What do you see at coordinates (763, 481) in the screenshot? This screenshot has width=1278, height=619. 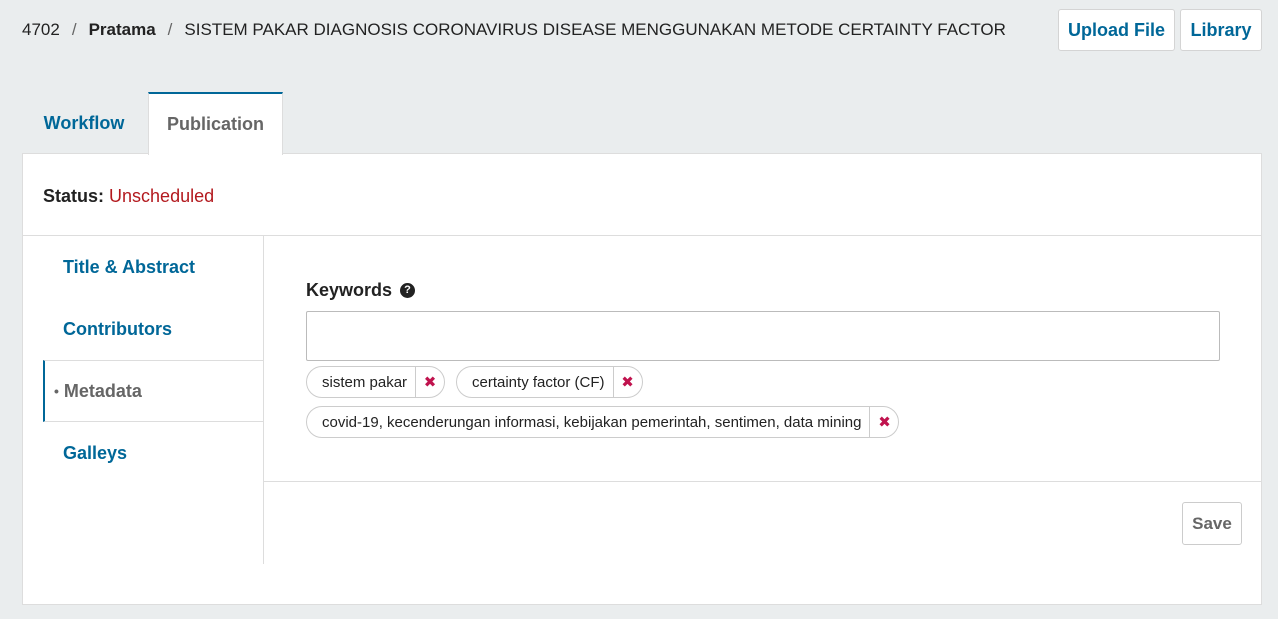 I see `divider` at bounding box center [763, 481].